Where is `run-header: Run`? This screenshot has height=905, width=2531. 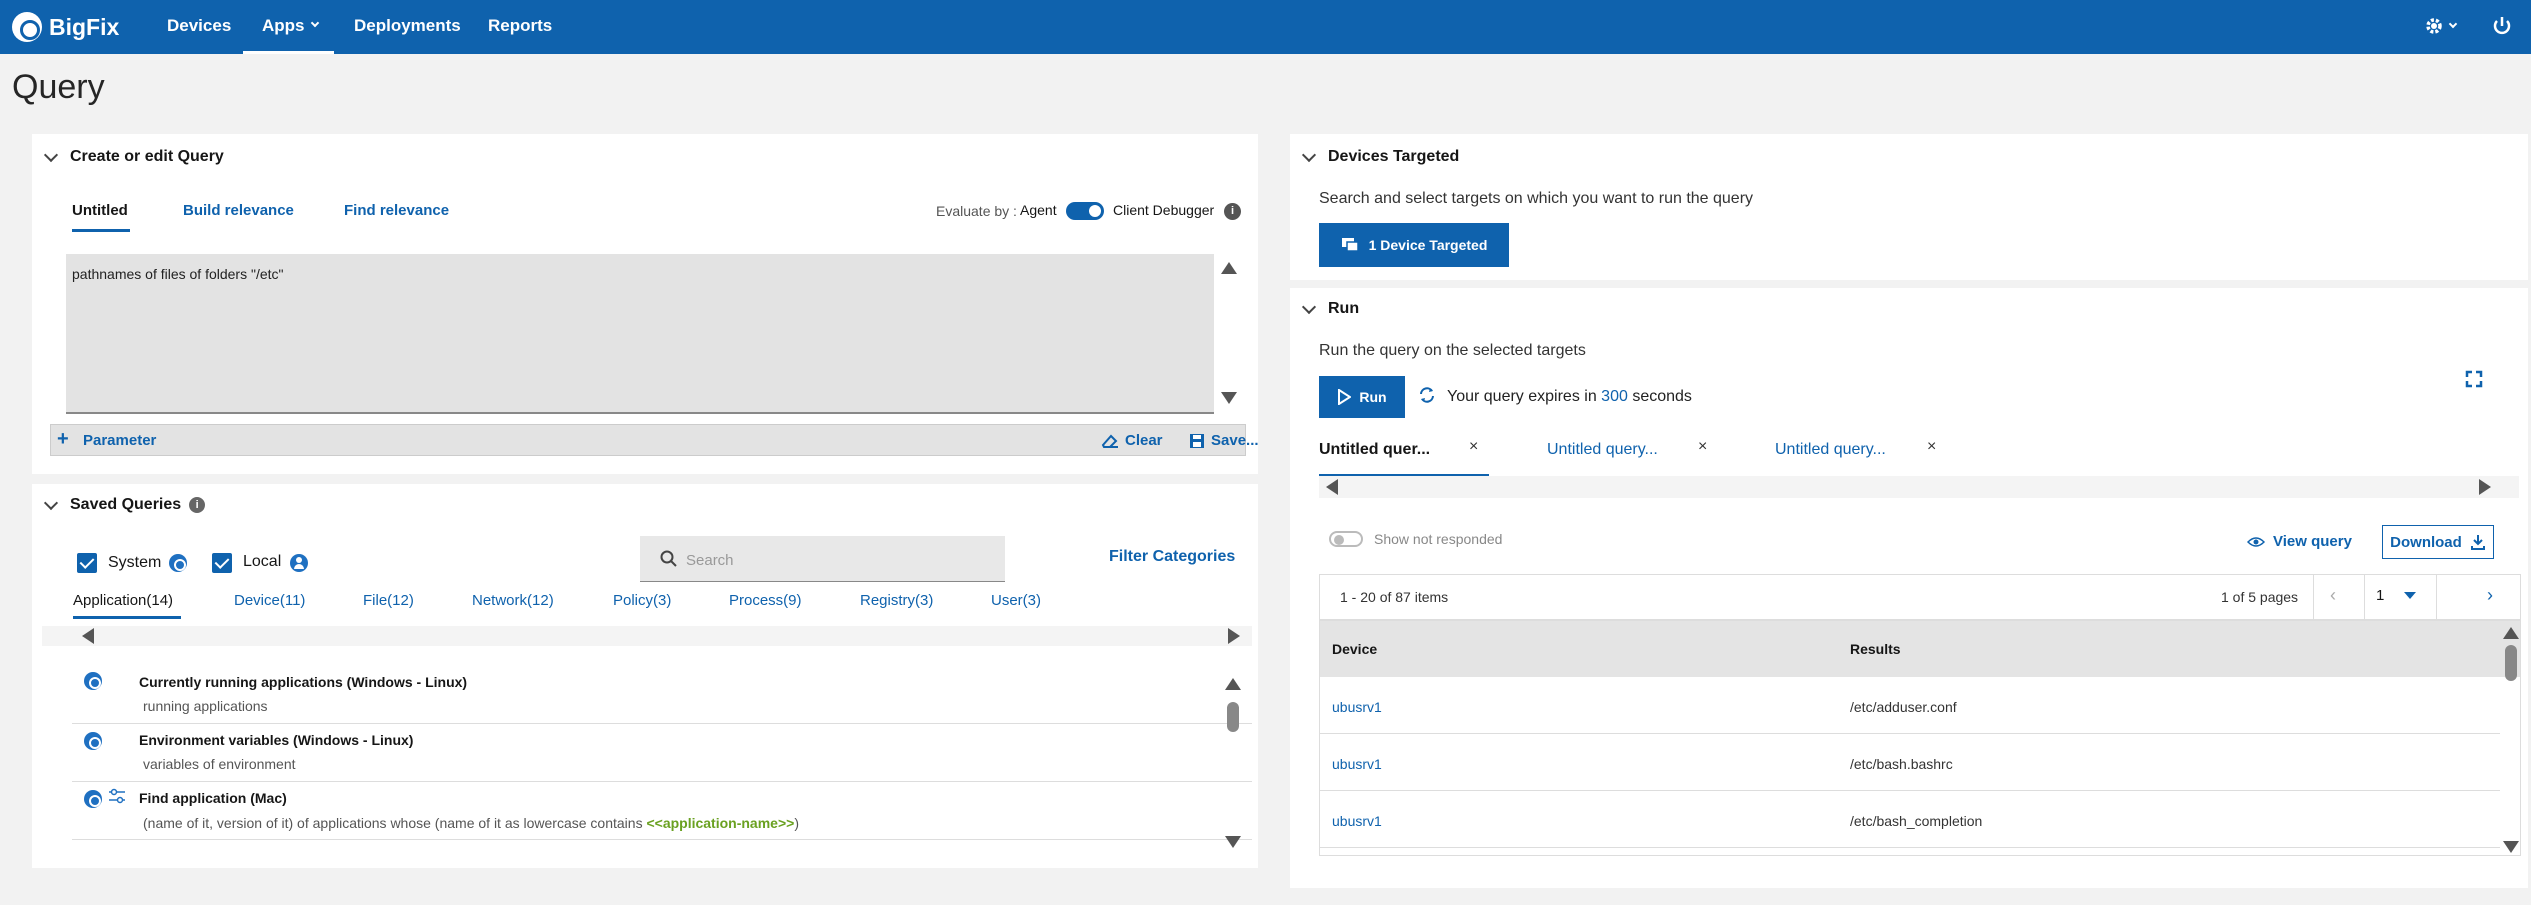 run-header: Run is located at coordinates (1330, 308).